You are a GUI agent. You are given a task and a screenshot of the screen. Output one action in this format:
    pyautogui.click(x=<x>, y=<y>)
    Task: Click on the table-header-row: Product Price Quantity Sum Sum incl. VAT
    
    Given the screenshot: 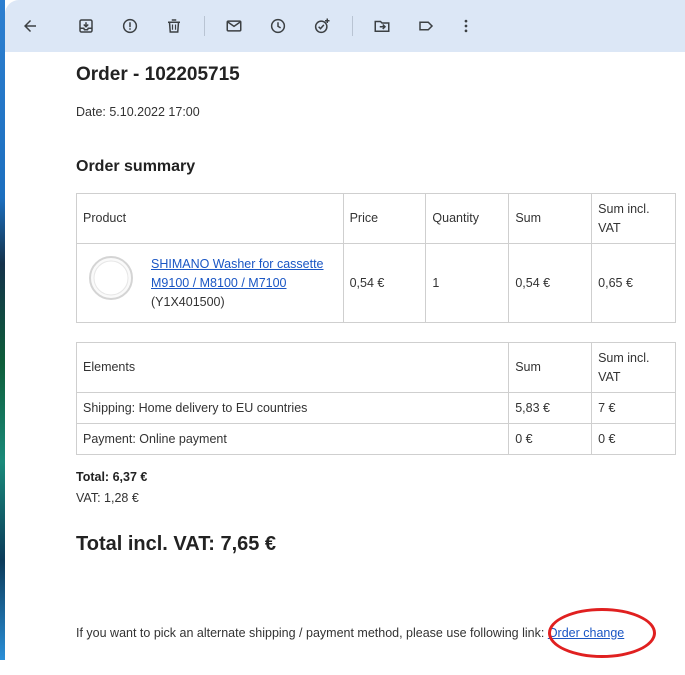 What is the action you would take?
    pyautogui.click(x=376, y=218)
    